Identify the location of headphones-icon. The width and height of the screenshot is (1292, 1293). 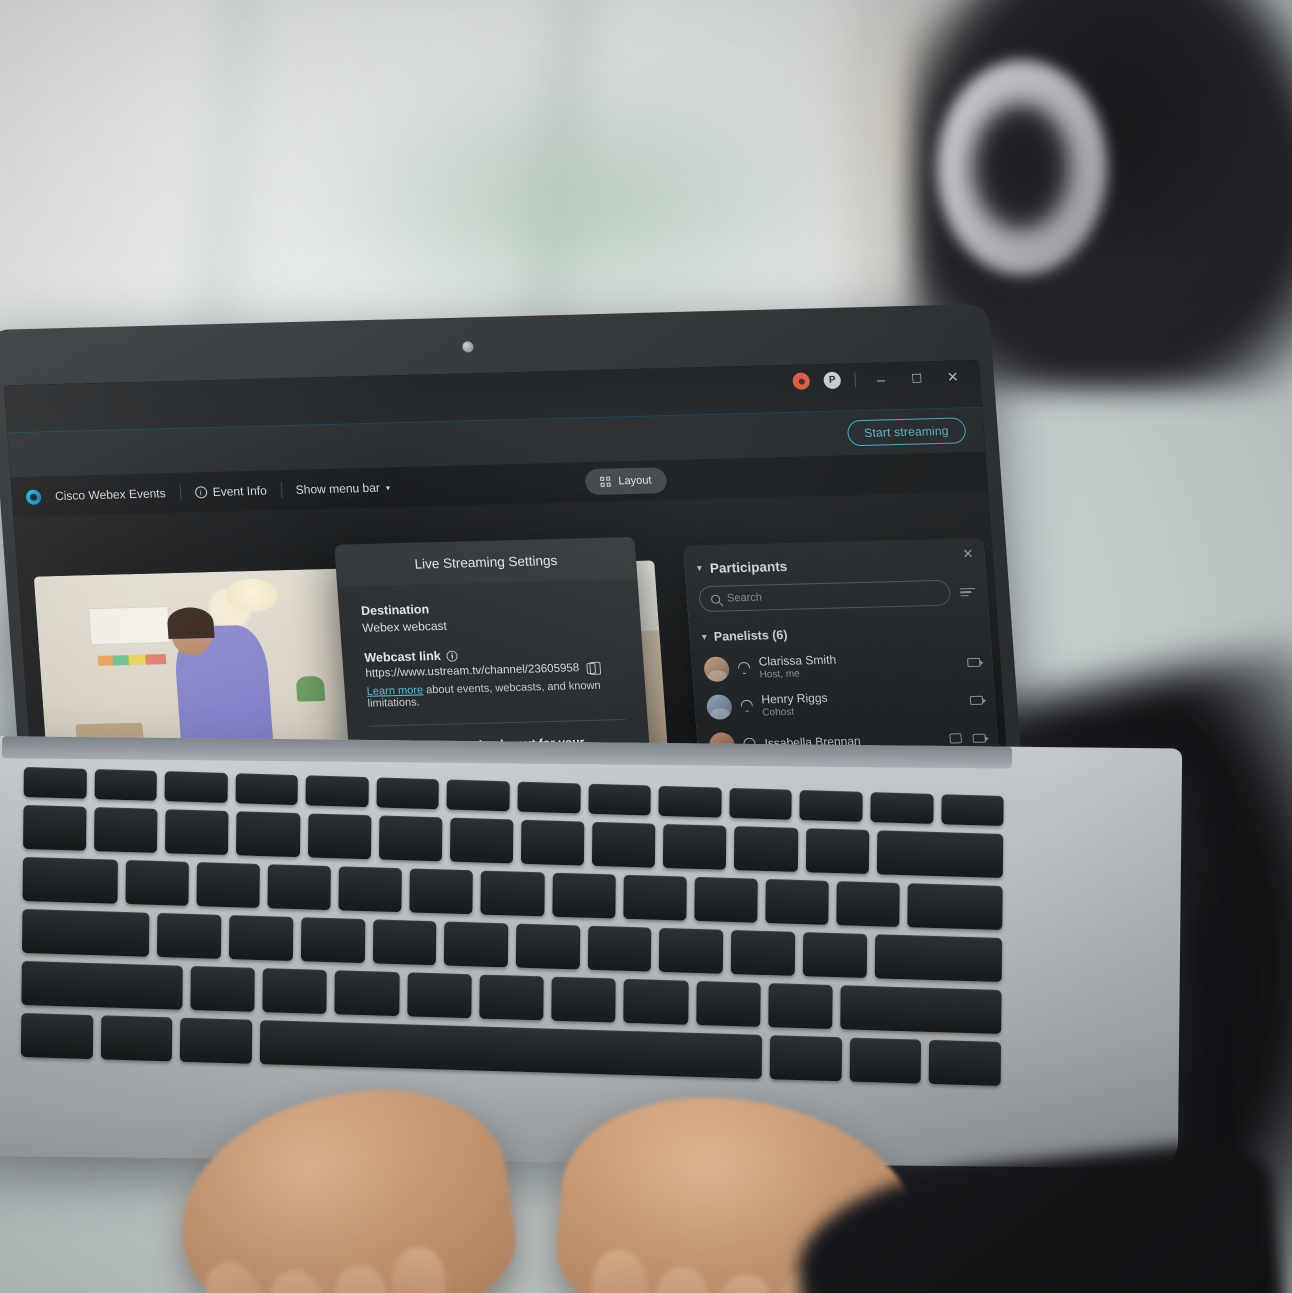
(744, 668).